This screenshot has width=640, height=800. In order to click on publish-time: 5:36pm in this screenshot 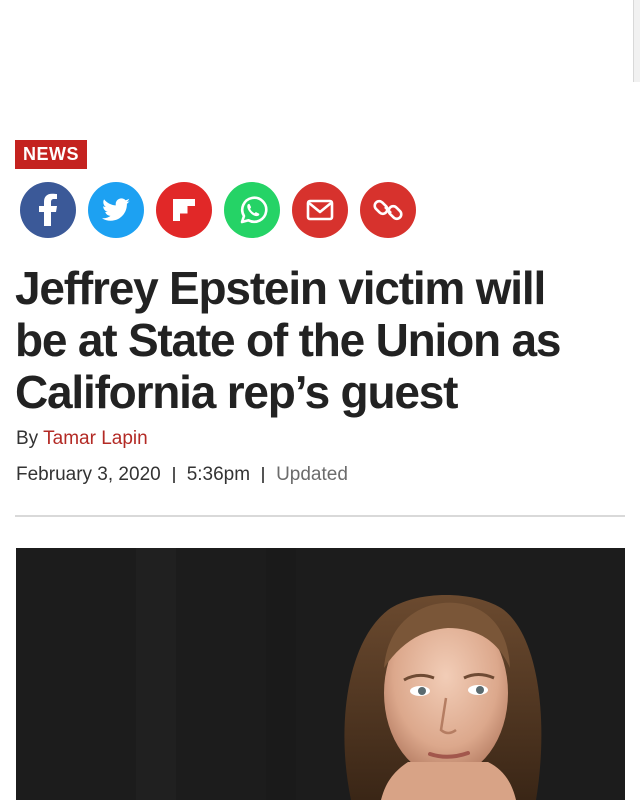, I will do `click(218, 474)`.